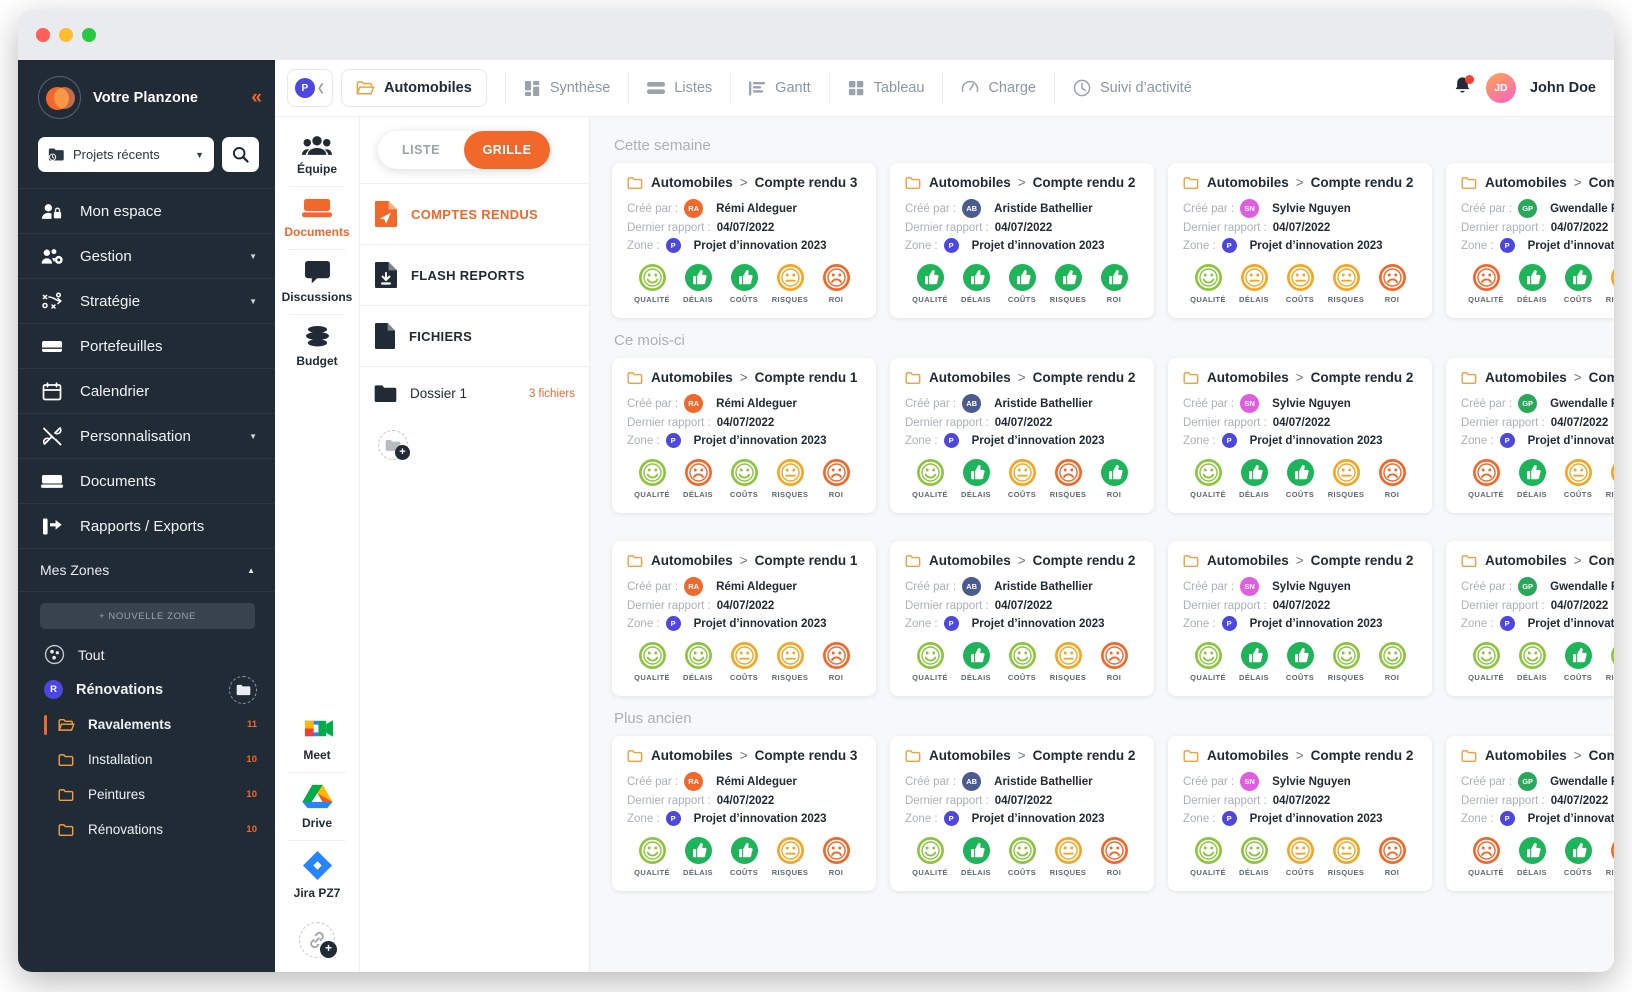 This screenshot has height=992, width=1632. Describe the element at coordinates (89, 35) in the screenshot. I see `window-maximize-button` at that location.